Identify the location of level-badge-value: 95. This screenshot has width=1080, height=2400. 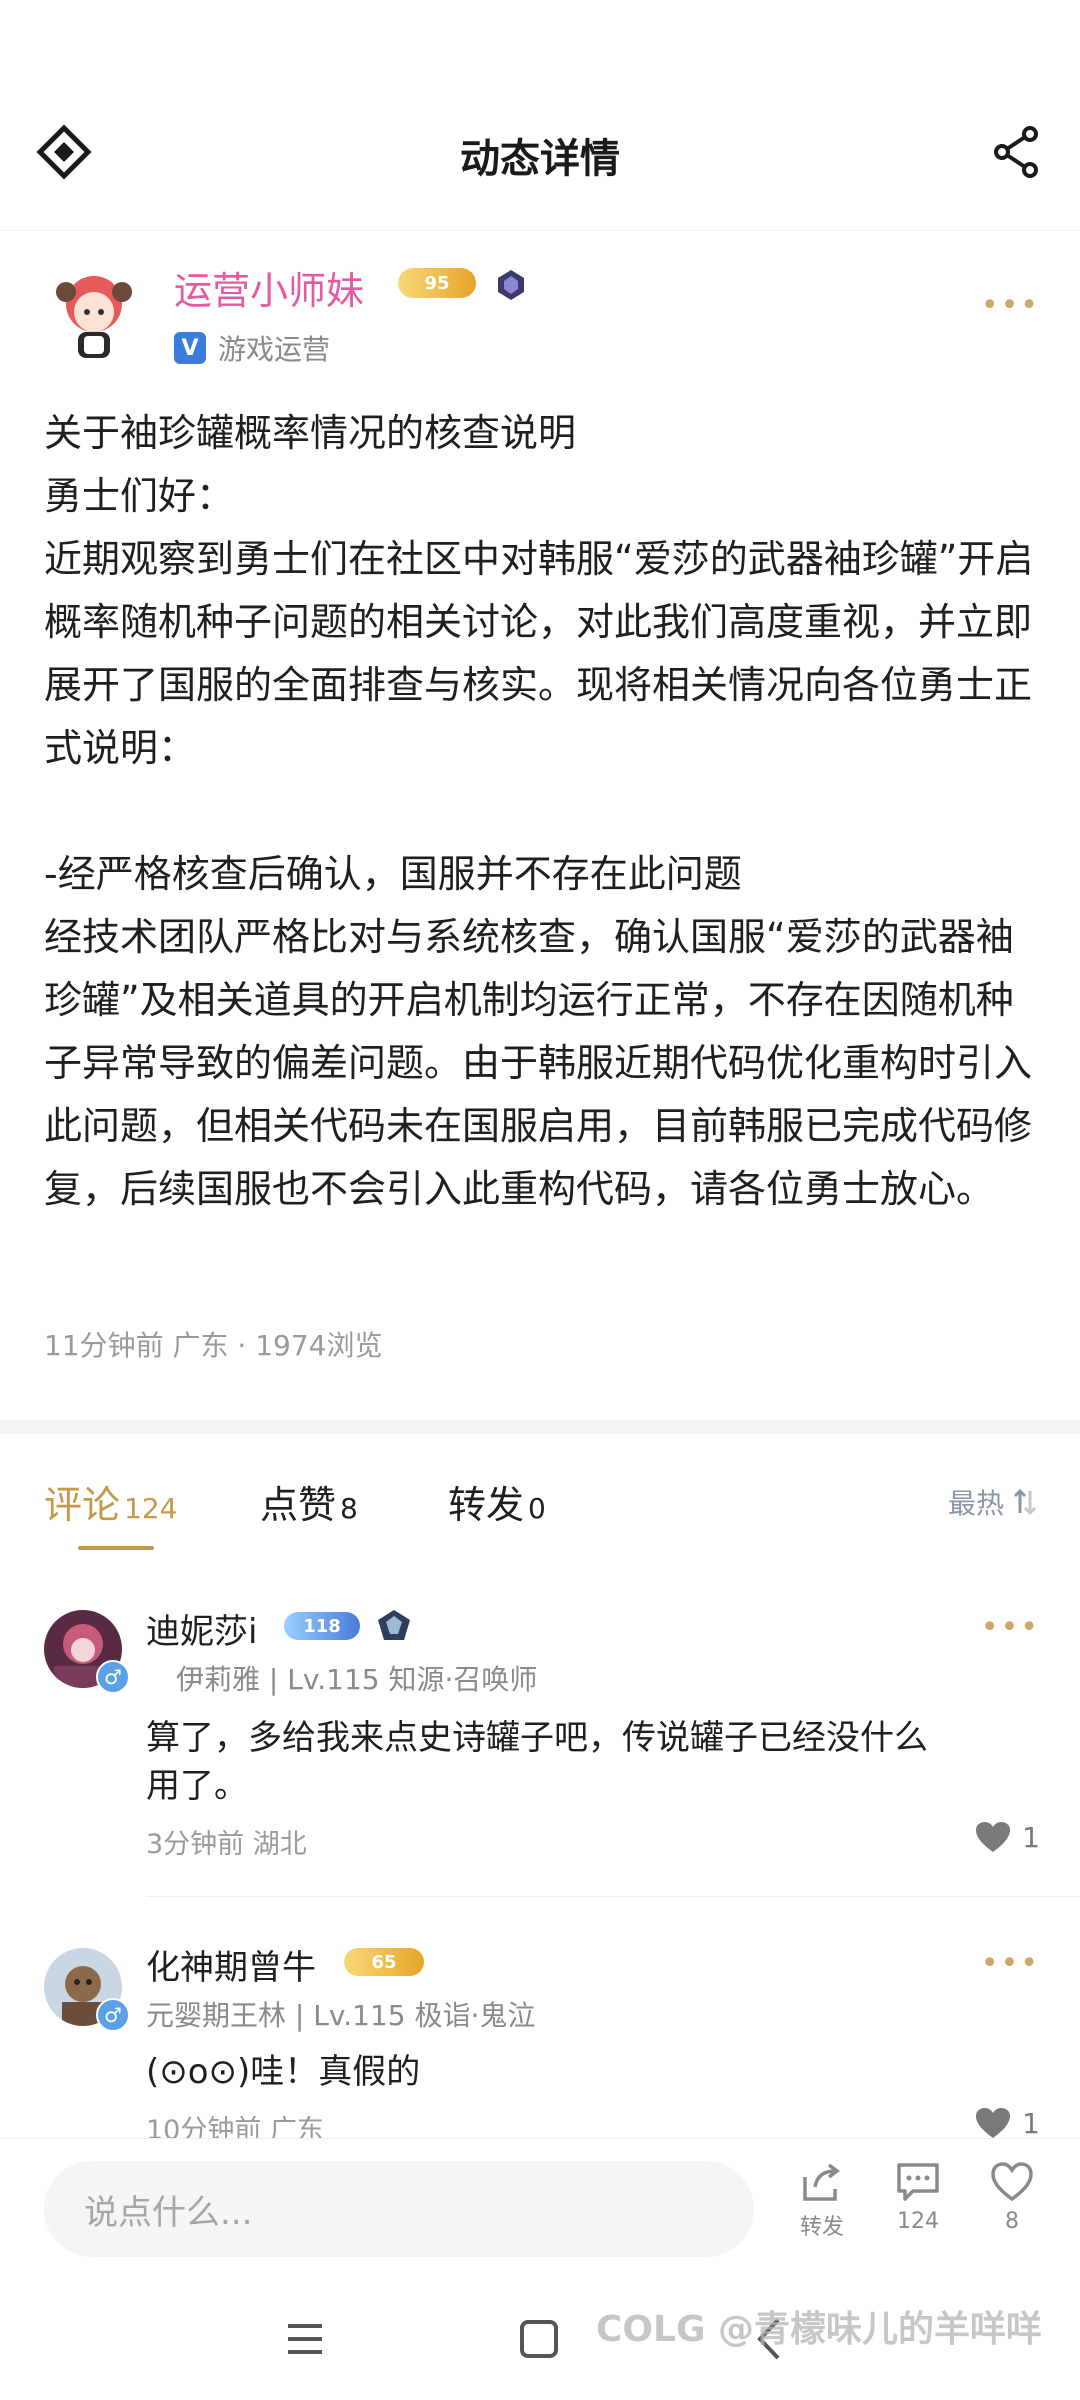
(437, 283).